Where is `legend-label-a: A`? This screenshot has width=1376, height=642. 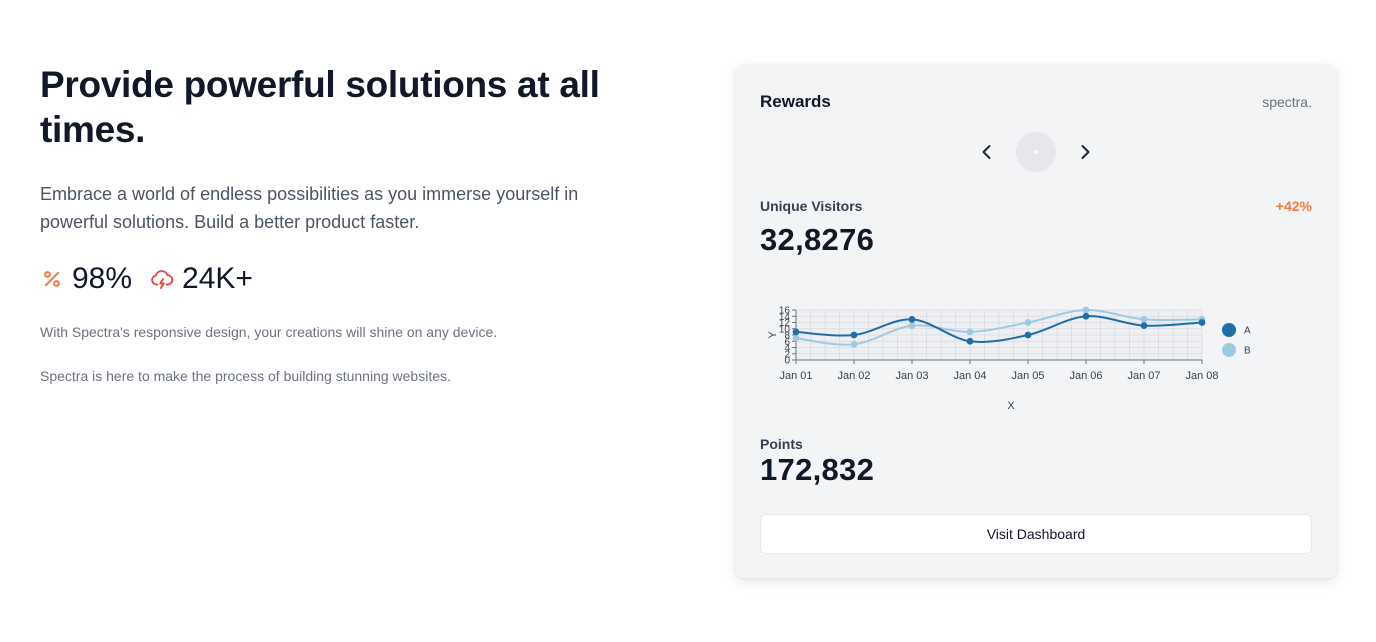 legend-label-a: A is located at coordinates (1247, 331).